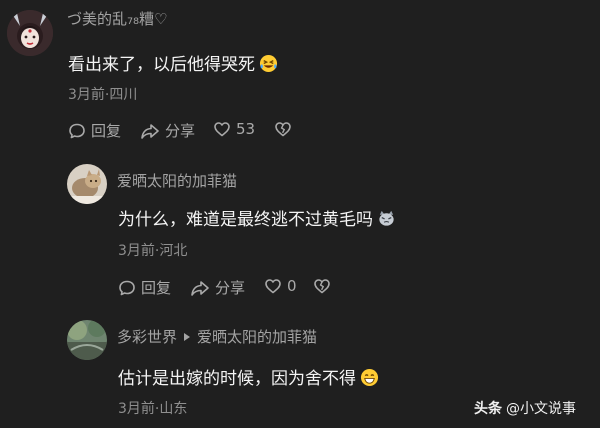  Describe the element at coordinates (246, 129) in the screenshot. I see `like-count: 53` at that location.